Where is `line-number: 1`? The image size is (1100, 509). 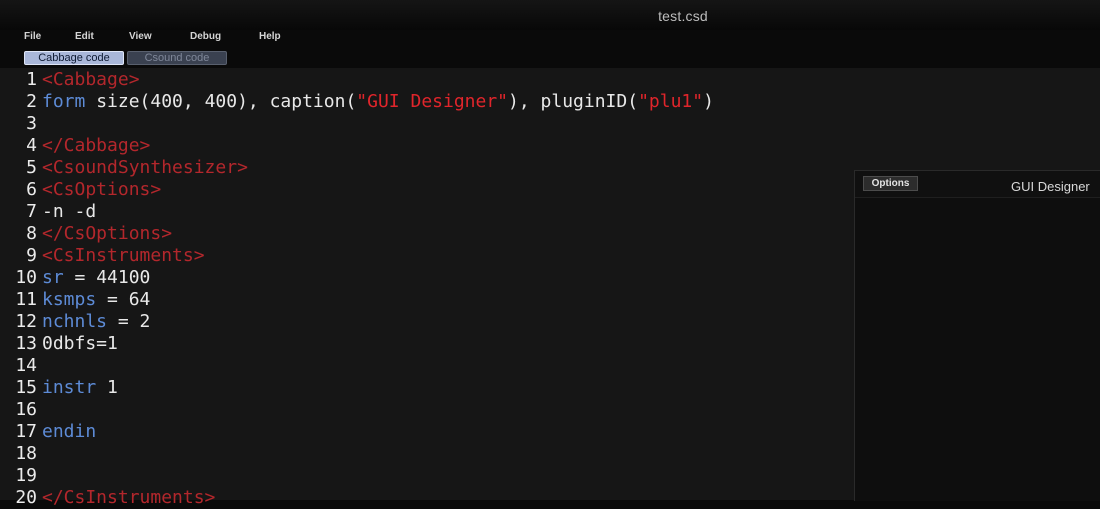 line-number: 1 is located at coordinates (31, 79).